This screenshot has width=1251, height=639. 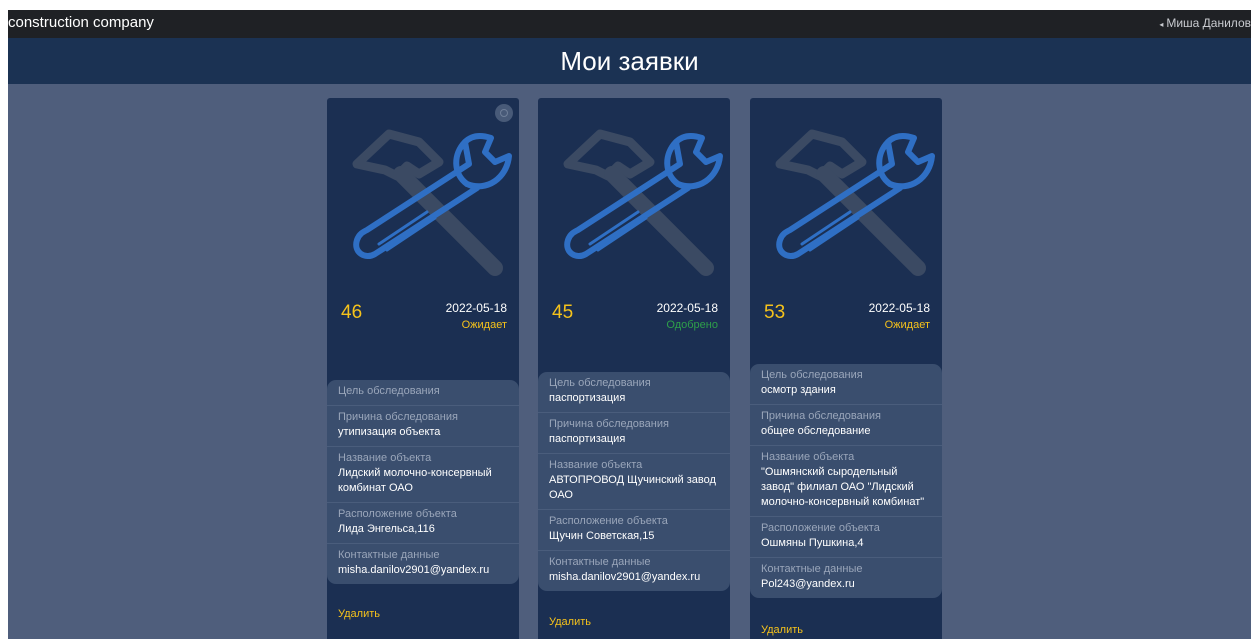 I want to click on detail-contacts: Контактные данные Pol243@yandex.ru, so click(x=846, y=578).